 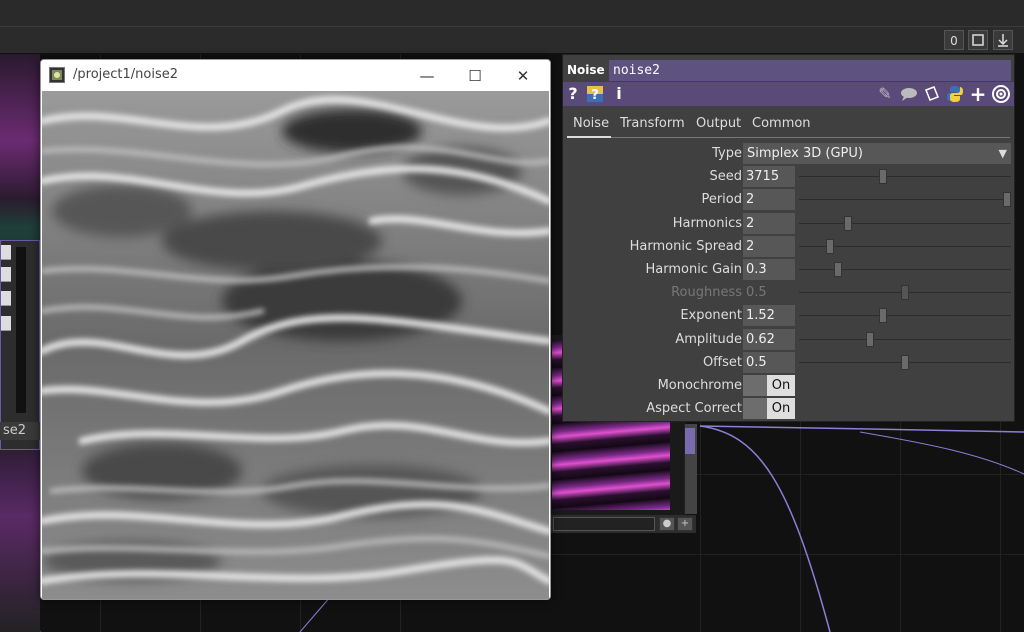 What do you see at coordinates (1001, 94) in the screenshot?
I see `target-icon` at bounding box center [1001, 94].